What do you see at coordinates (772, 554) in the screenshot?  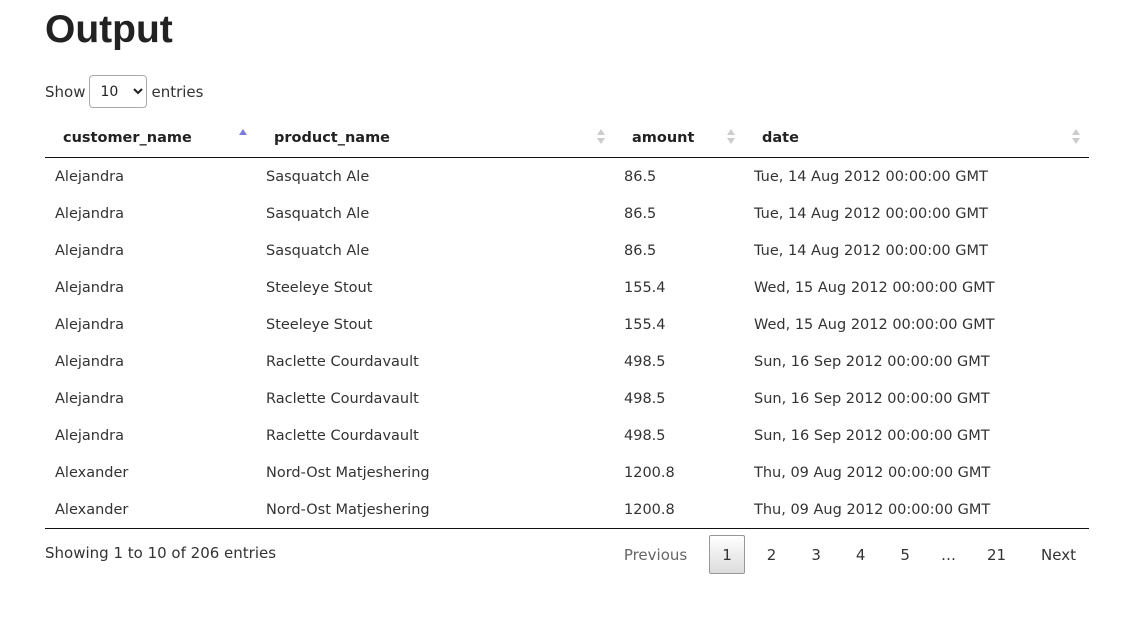 I see `page-button-2: 2` at bounding box center [772, 554].